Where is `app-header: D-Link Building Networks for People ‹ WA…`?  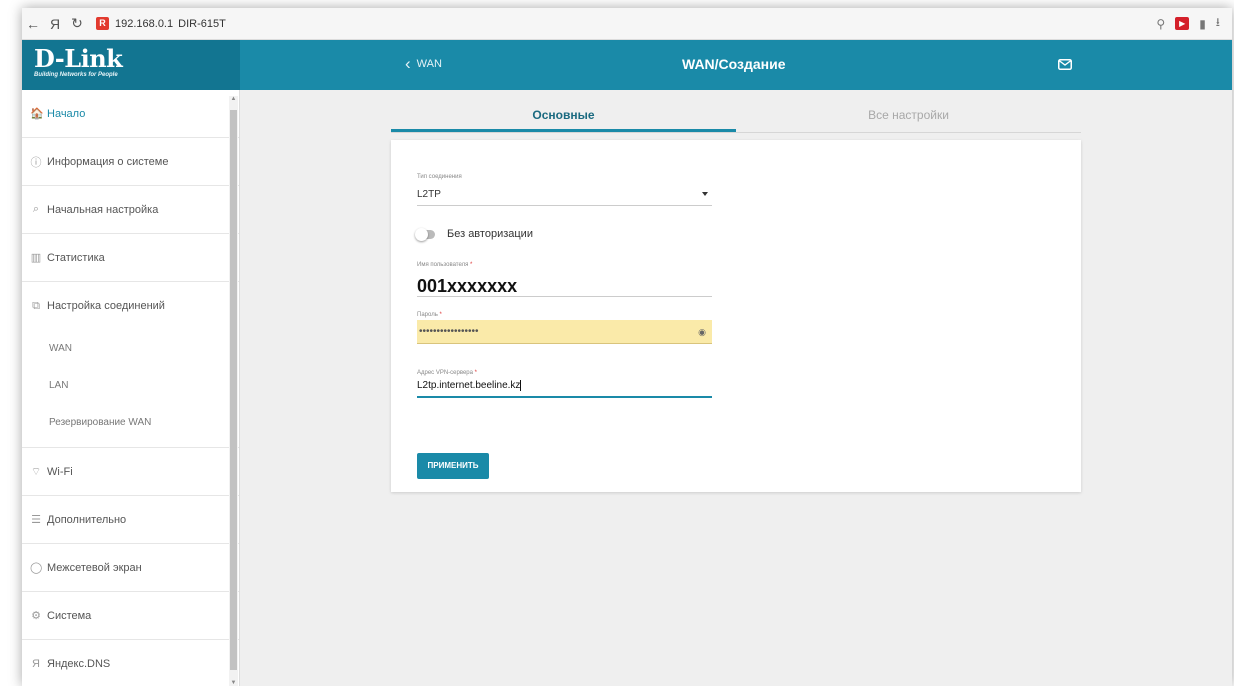 app-header: D-Link Building Networks for People ‹ WA… is located at coordinates (627, 65).